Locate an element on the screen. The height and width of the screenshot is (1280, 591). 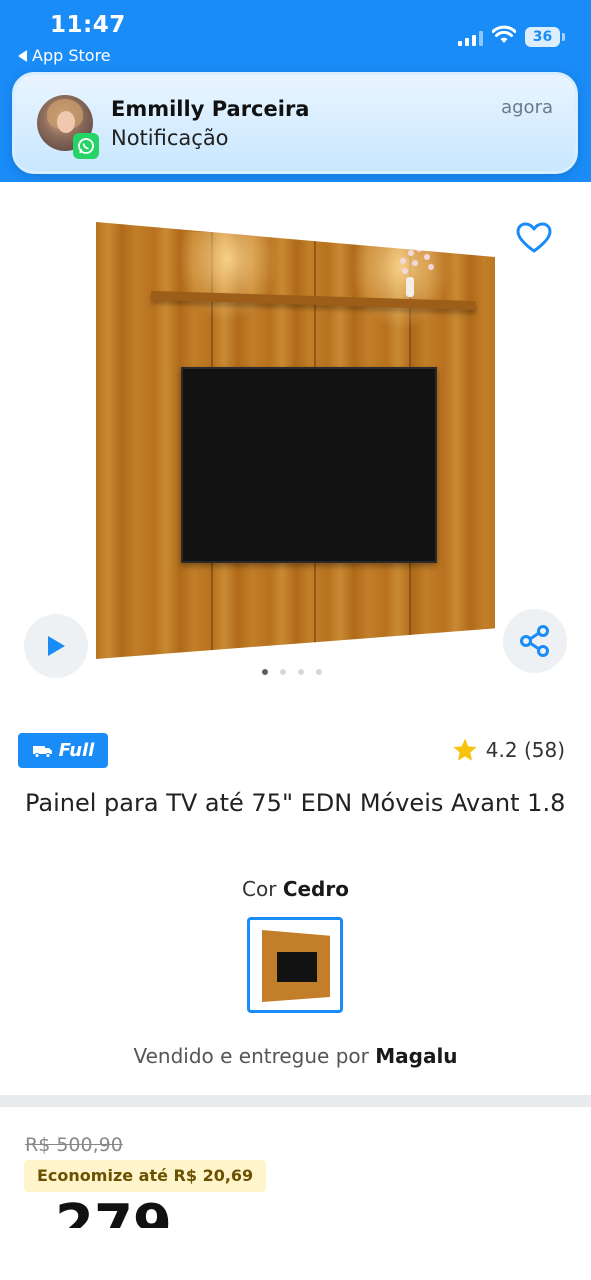
color-selector-label: Cor Cedro is located at coordinates (295, 889).